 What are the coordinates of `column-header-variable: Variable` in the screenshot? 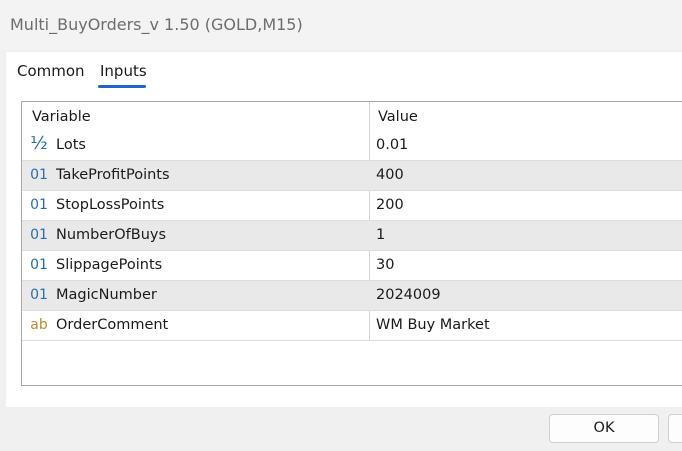 It's located at (61, 117).